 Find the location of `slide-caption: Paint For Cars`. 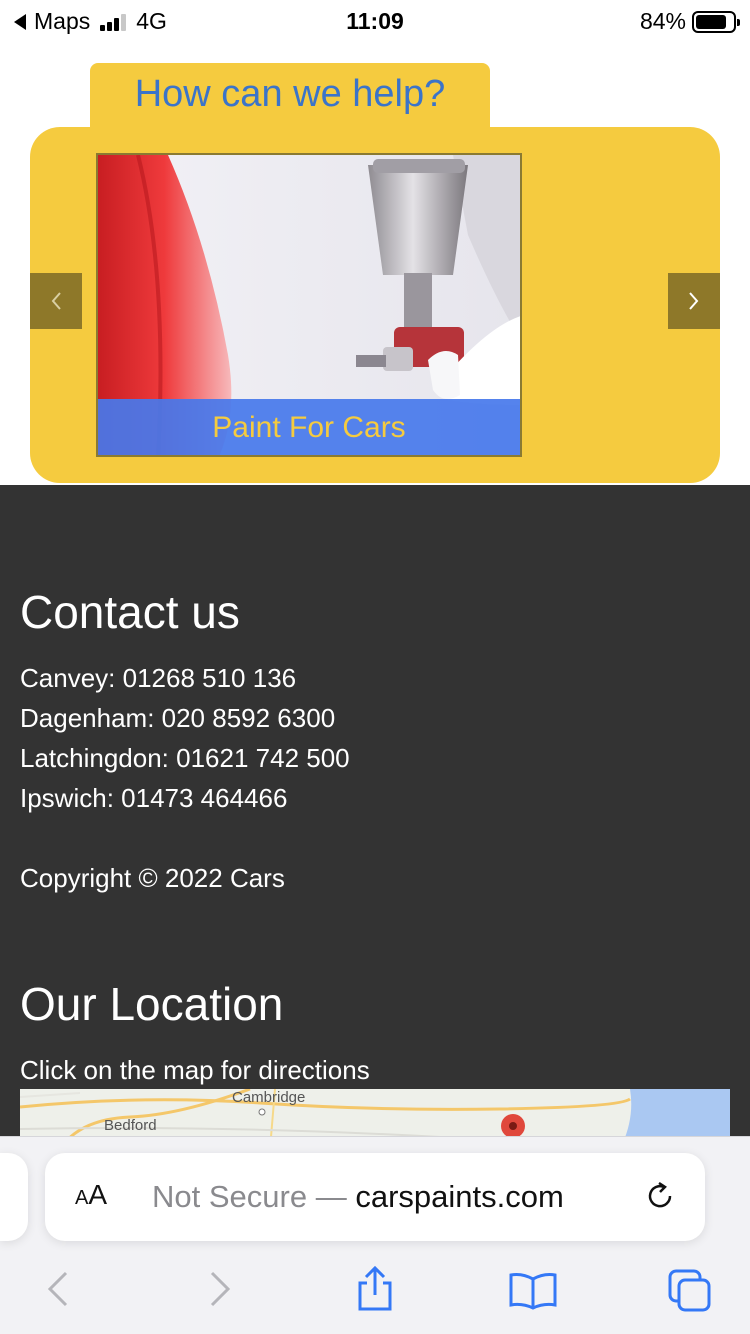

slide-caption: Paint For Cars is located at coordinates (309, 427).